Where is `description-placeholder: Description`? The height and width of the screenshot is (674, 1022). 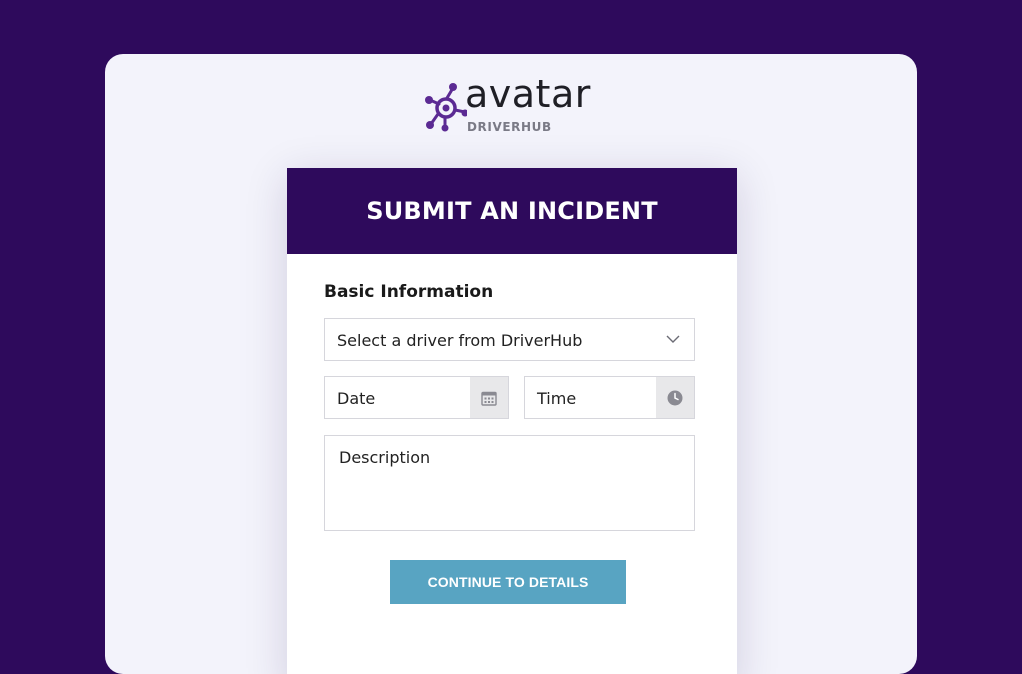
description-placeholder: Description is located at coordinates (385, 457).